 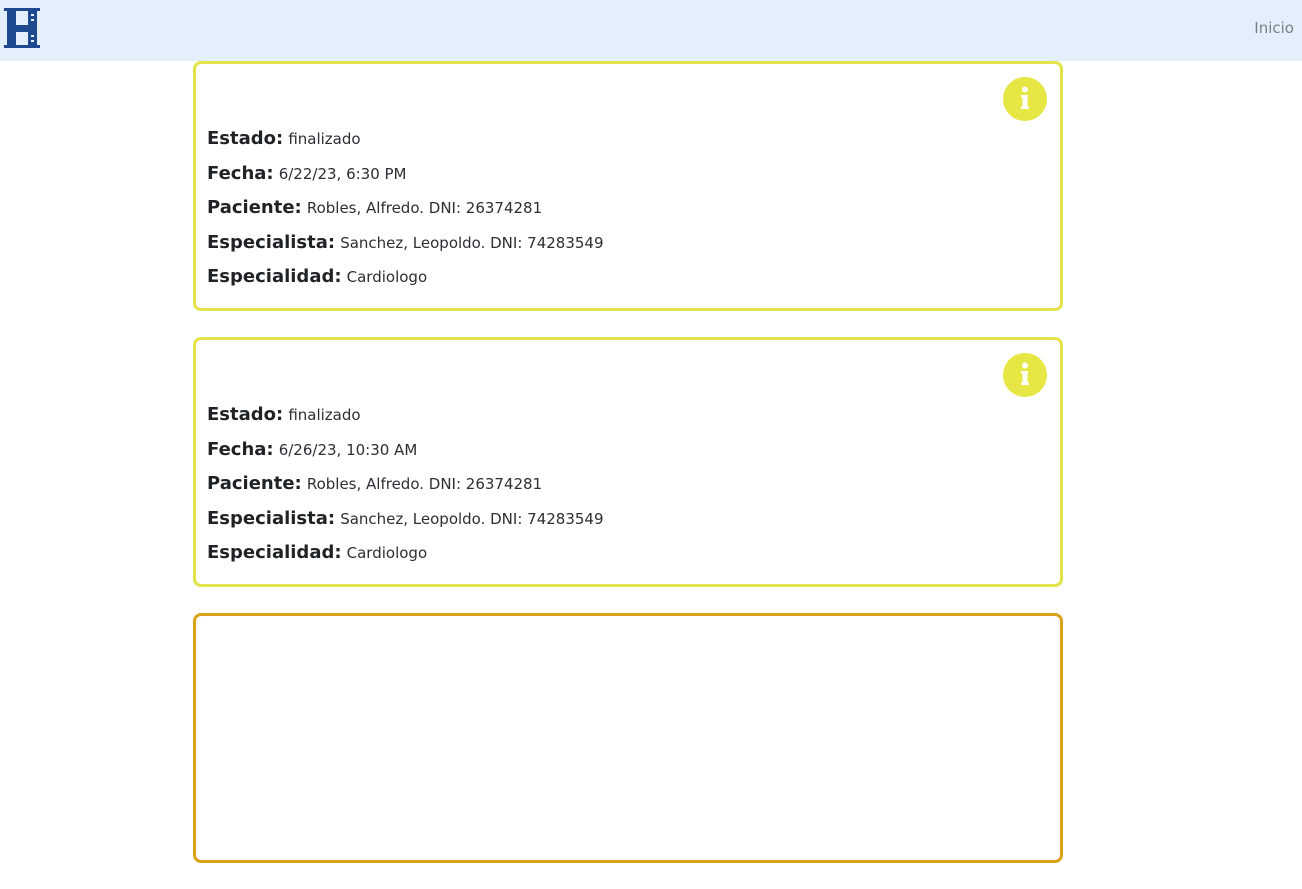 I want to click on fecha-value: 6/26/23, 10:30 AM, so click(x=348, y=449).